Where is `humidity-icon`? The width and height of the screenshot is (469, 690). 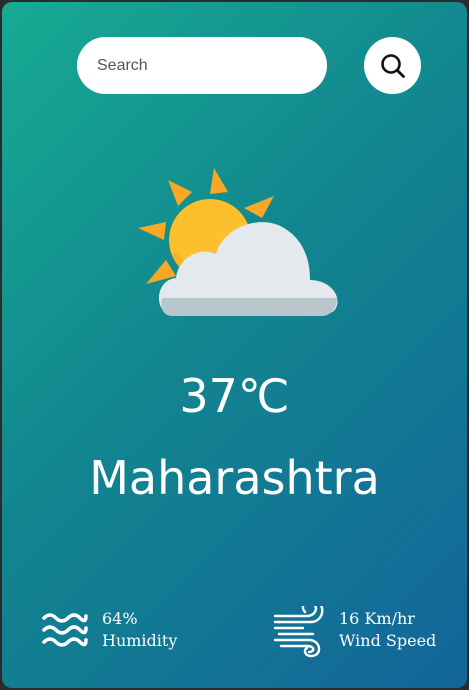
humidity-icon is located at coordinates (65, 630).